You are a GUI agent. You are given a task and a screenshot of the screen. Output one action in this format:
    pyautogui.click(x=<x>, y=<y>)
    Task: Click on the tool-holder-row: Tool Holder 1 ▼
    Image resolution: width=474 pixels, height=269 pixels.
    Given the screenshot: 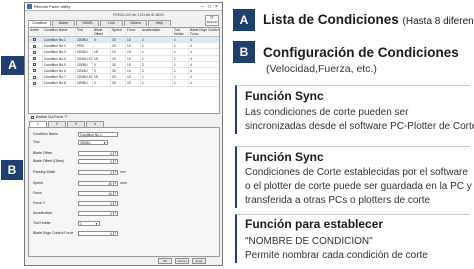 What is the action you would take?
    pyautogui.click(x=66, y=223)
    